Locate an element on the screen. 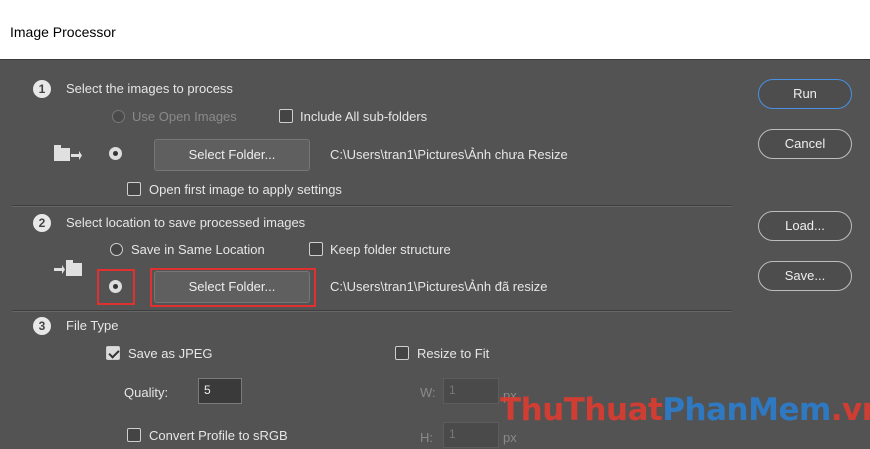 Image resolution: width=870 pixels, height=449 pixels. folder-arrow-icon is located at coordinates (68, 153).